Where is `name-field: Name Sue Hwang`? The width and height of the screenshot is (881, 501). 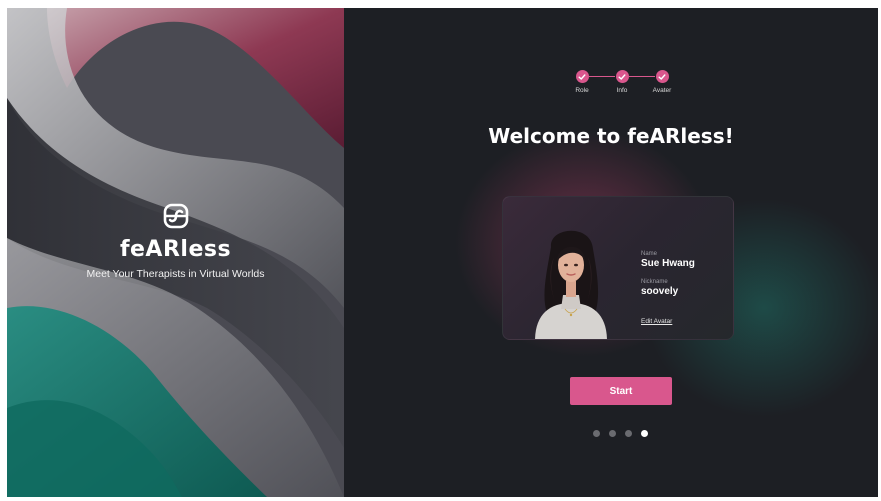 name-field: Name Sue Hwang is located at coordinates (668, 260).